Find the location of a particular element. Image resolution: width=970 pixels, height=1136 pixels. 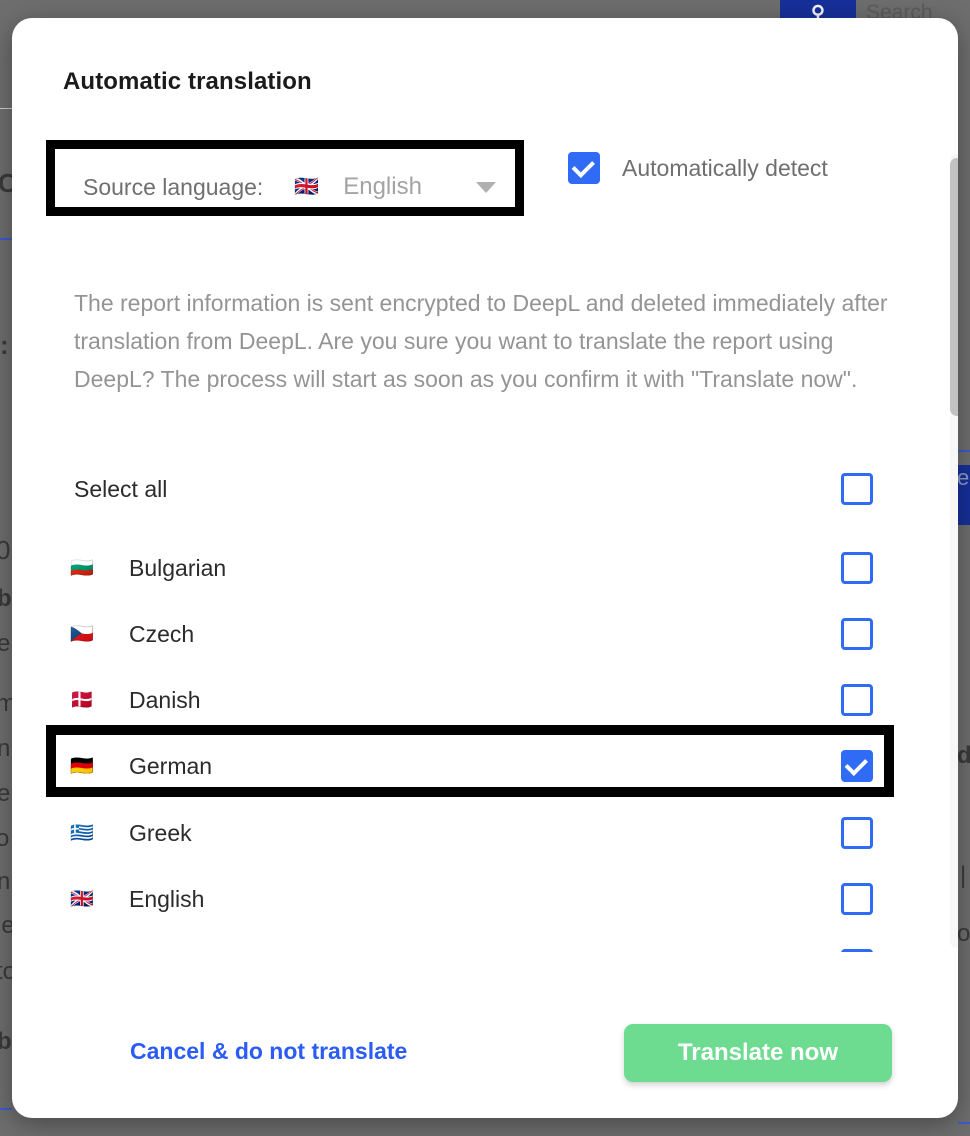

list-item: 🇧🇬 Bulgarian is located at coordinates (485, 568).